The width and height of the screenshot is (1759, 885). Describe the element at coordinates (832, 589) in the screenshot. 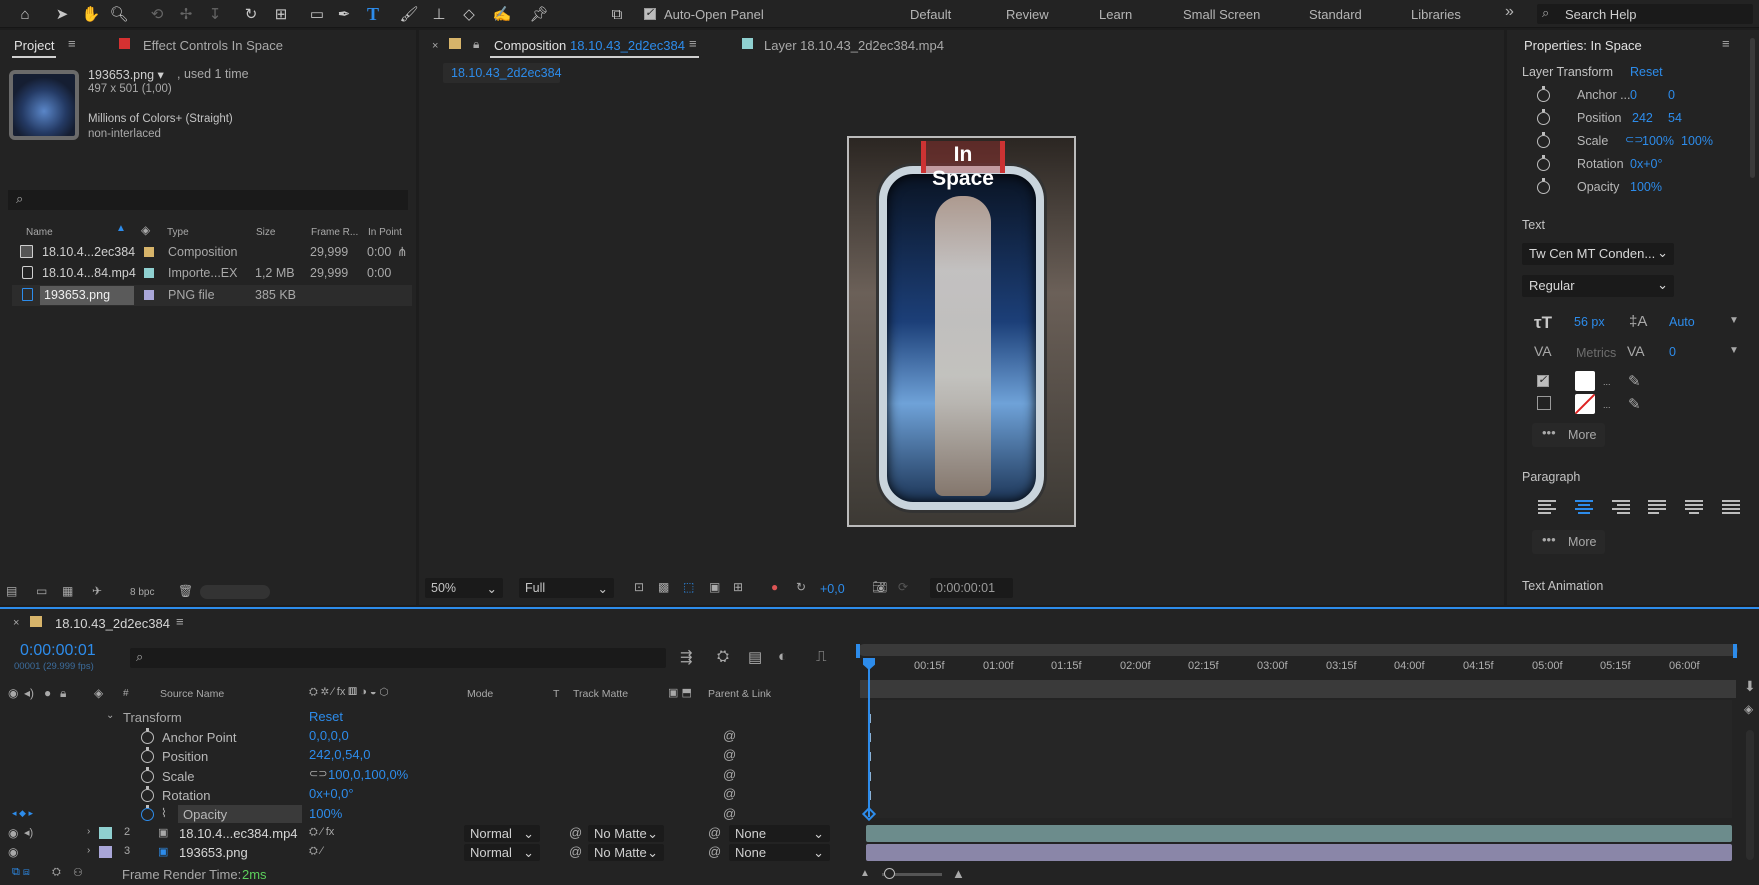

I see `exposure-value: +0,0` at that location.